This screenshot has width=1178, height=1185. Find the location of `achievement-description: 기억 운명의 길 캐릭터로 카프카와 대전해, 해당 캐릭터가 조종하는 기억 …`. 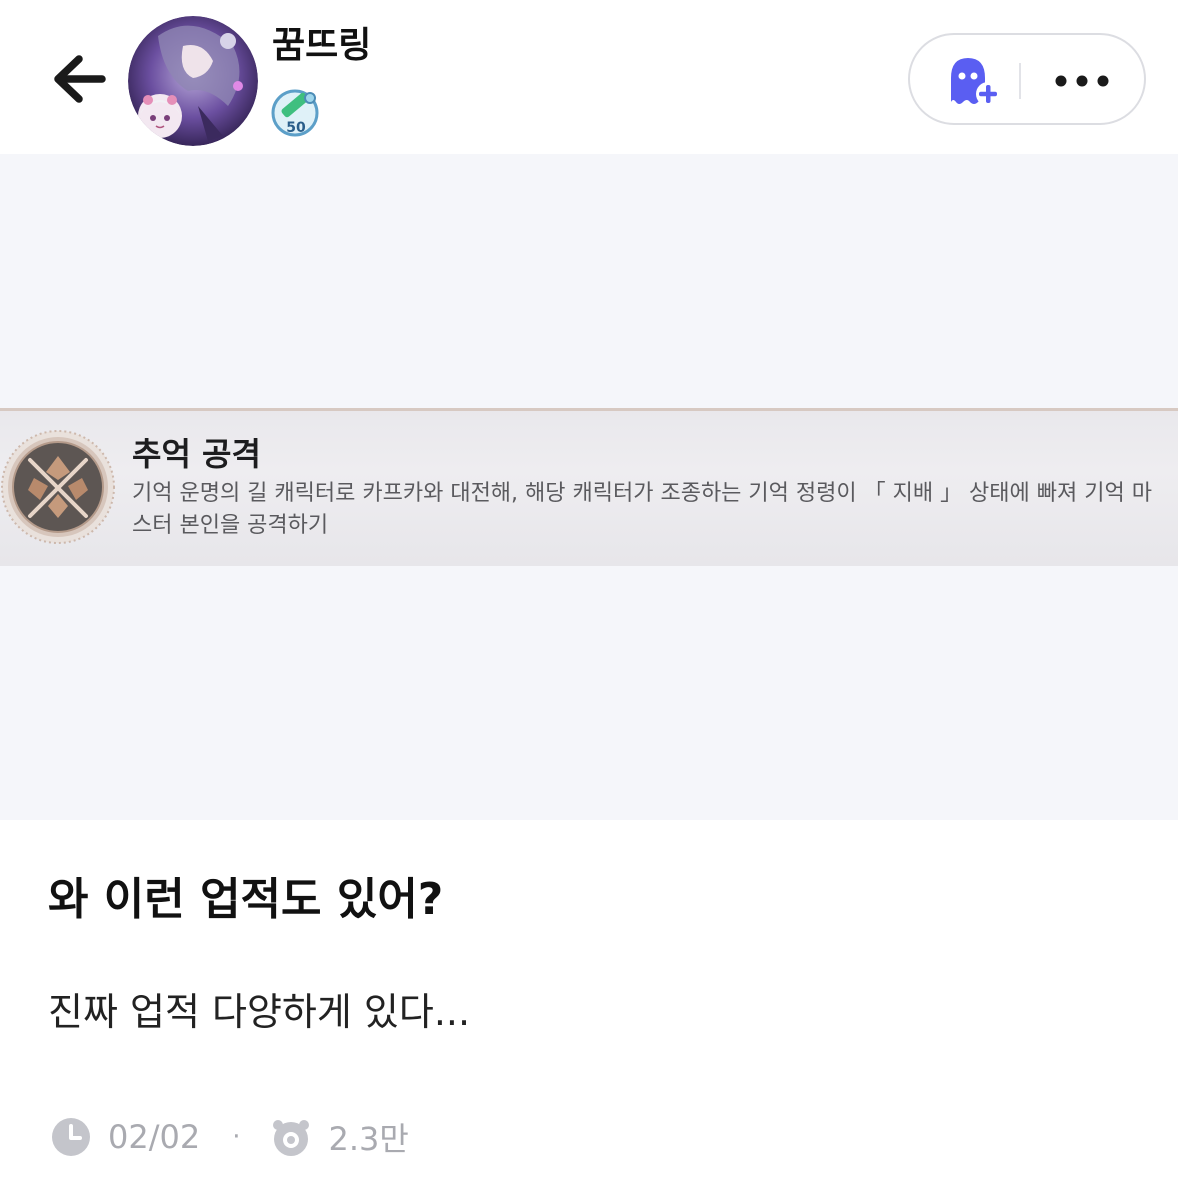

achievement-description: 기억 운명의 길 캐릭터로 카프카와 대전해, 해당 캐릭터가 조종하는 기억 … is located at coordinates (642, 509).